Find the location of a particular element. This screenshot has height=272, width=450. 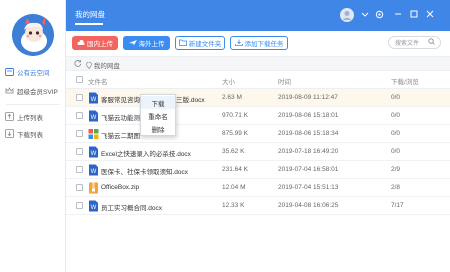

file-downloads: 7/17 is located at coordinates (397, 205).